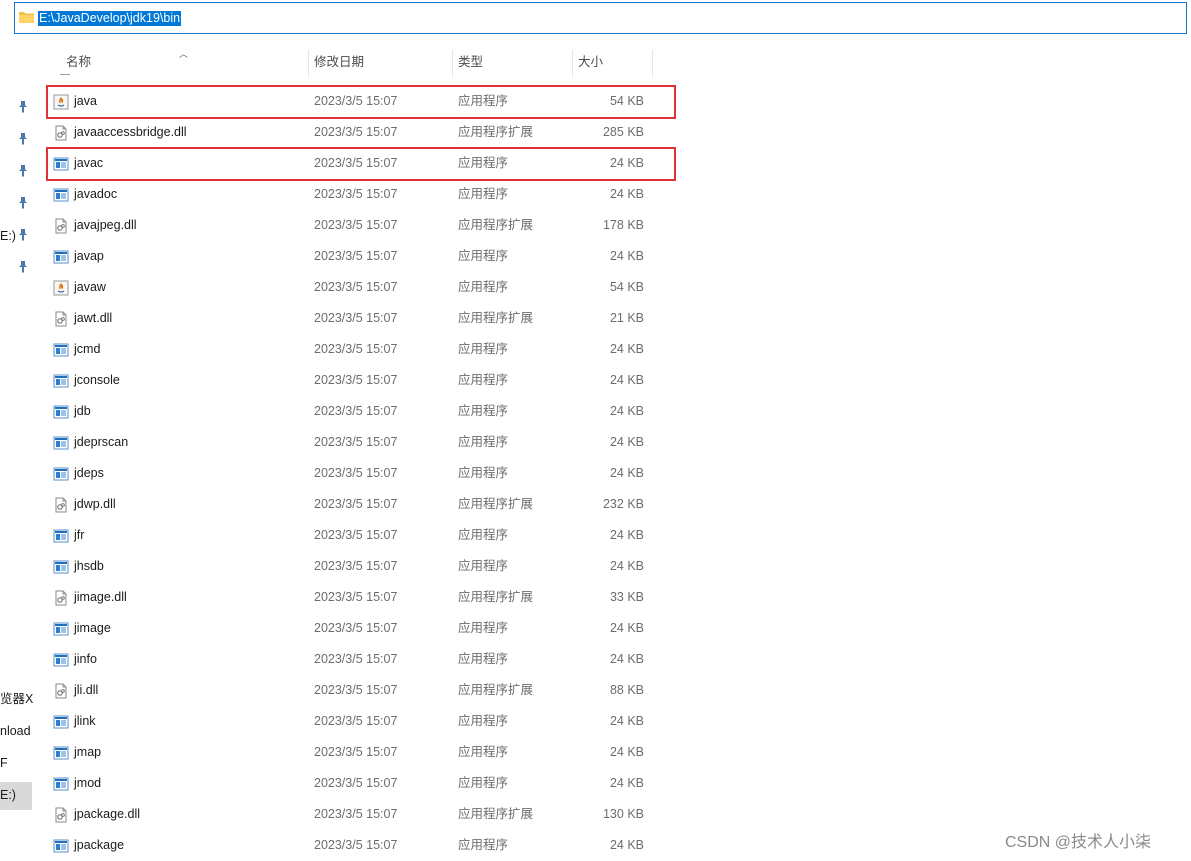  I want to click on file-row: jfr 2023/3/5 15:07 应用程序 24 KB, so click(355, 535).